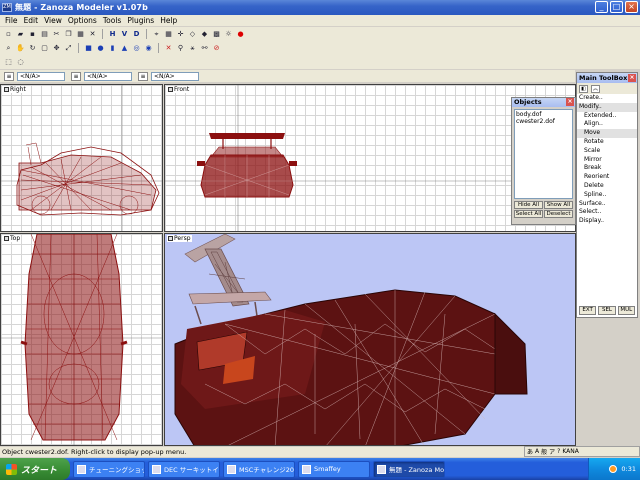 This screenshot has height=480, width=640. What do you see at coordinates (595, 88) in the screenshot?
I see `collapse-icon: ︽` at bounding box center [595, 88].